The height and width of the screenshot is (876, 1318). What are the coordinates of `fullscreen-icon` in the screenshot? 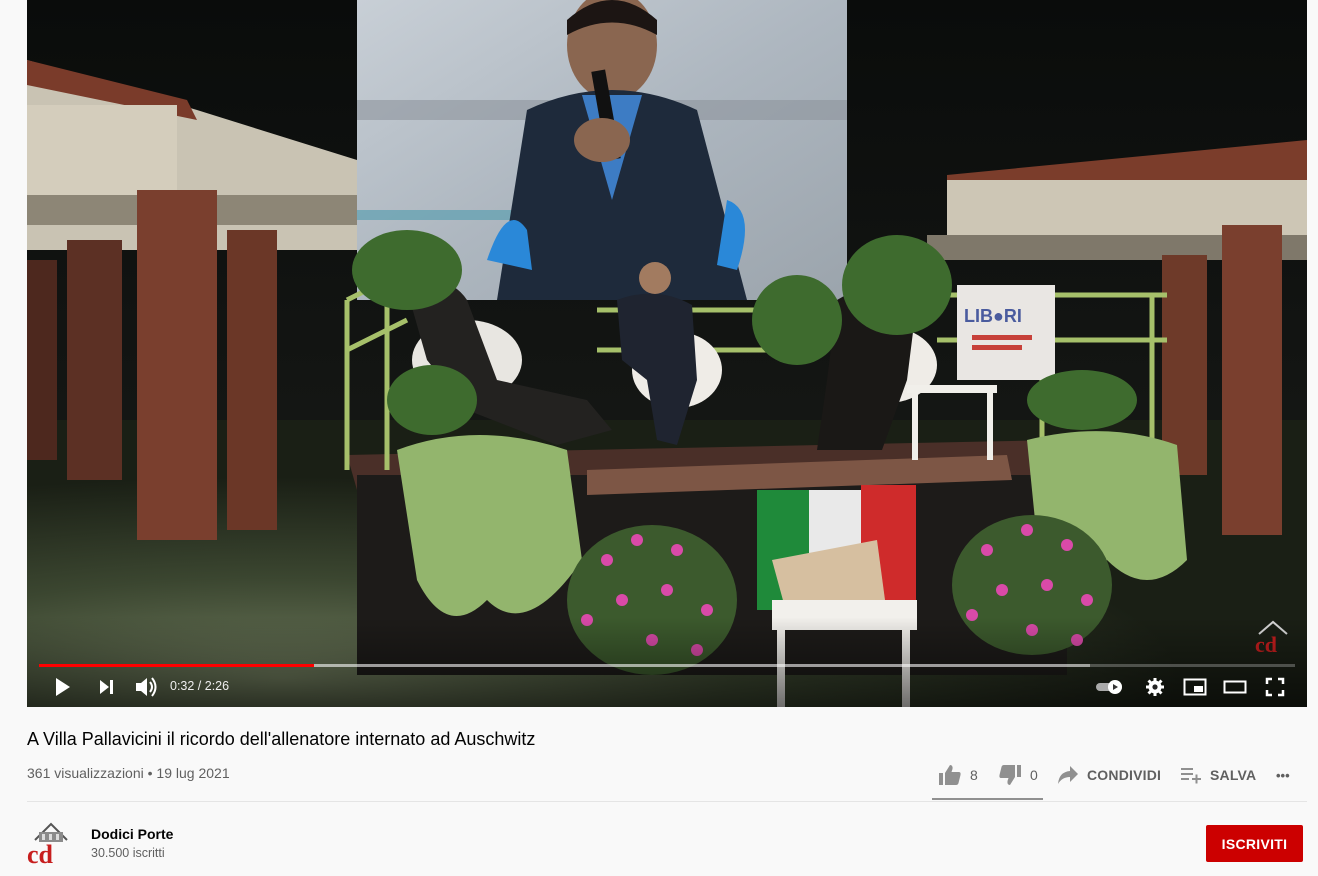 It's located at (1275, 687).